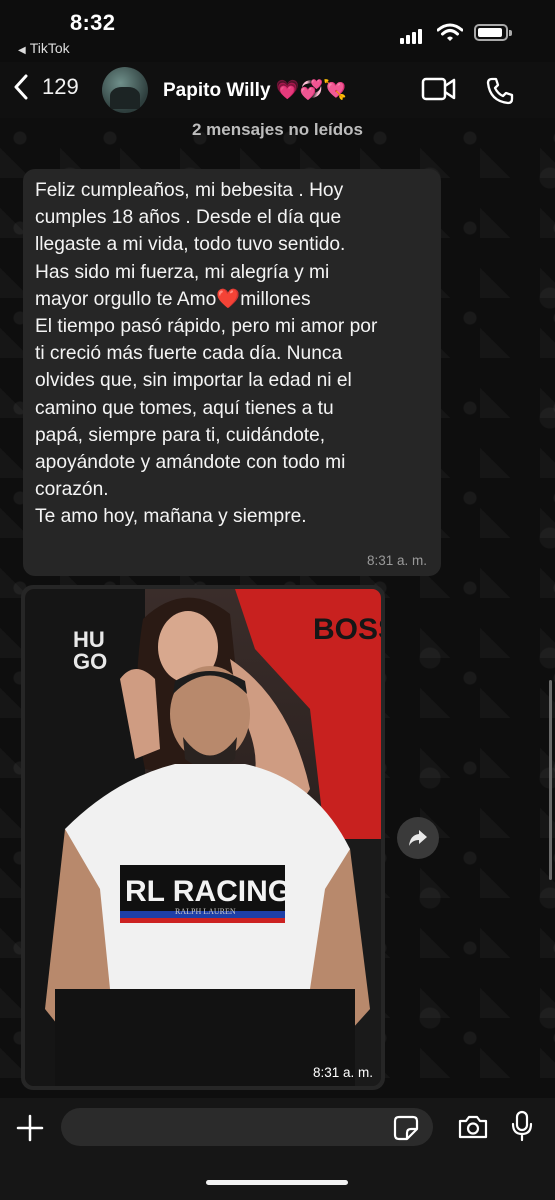 This screenshot has width=555, height=1200. Describe the element at coordinates (277, 31) in the screenshot. I see `status-bar: 8:32 ◀ TikTok` at that location.